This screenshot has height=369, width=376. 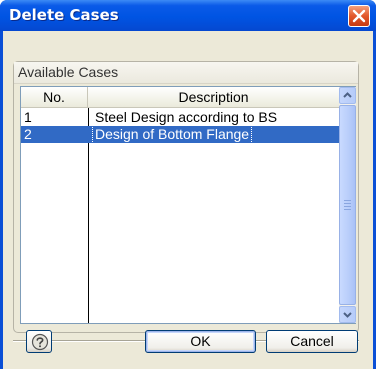 I want to click on help-icon, so click(x=40, y=342).